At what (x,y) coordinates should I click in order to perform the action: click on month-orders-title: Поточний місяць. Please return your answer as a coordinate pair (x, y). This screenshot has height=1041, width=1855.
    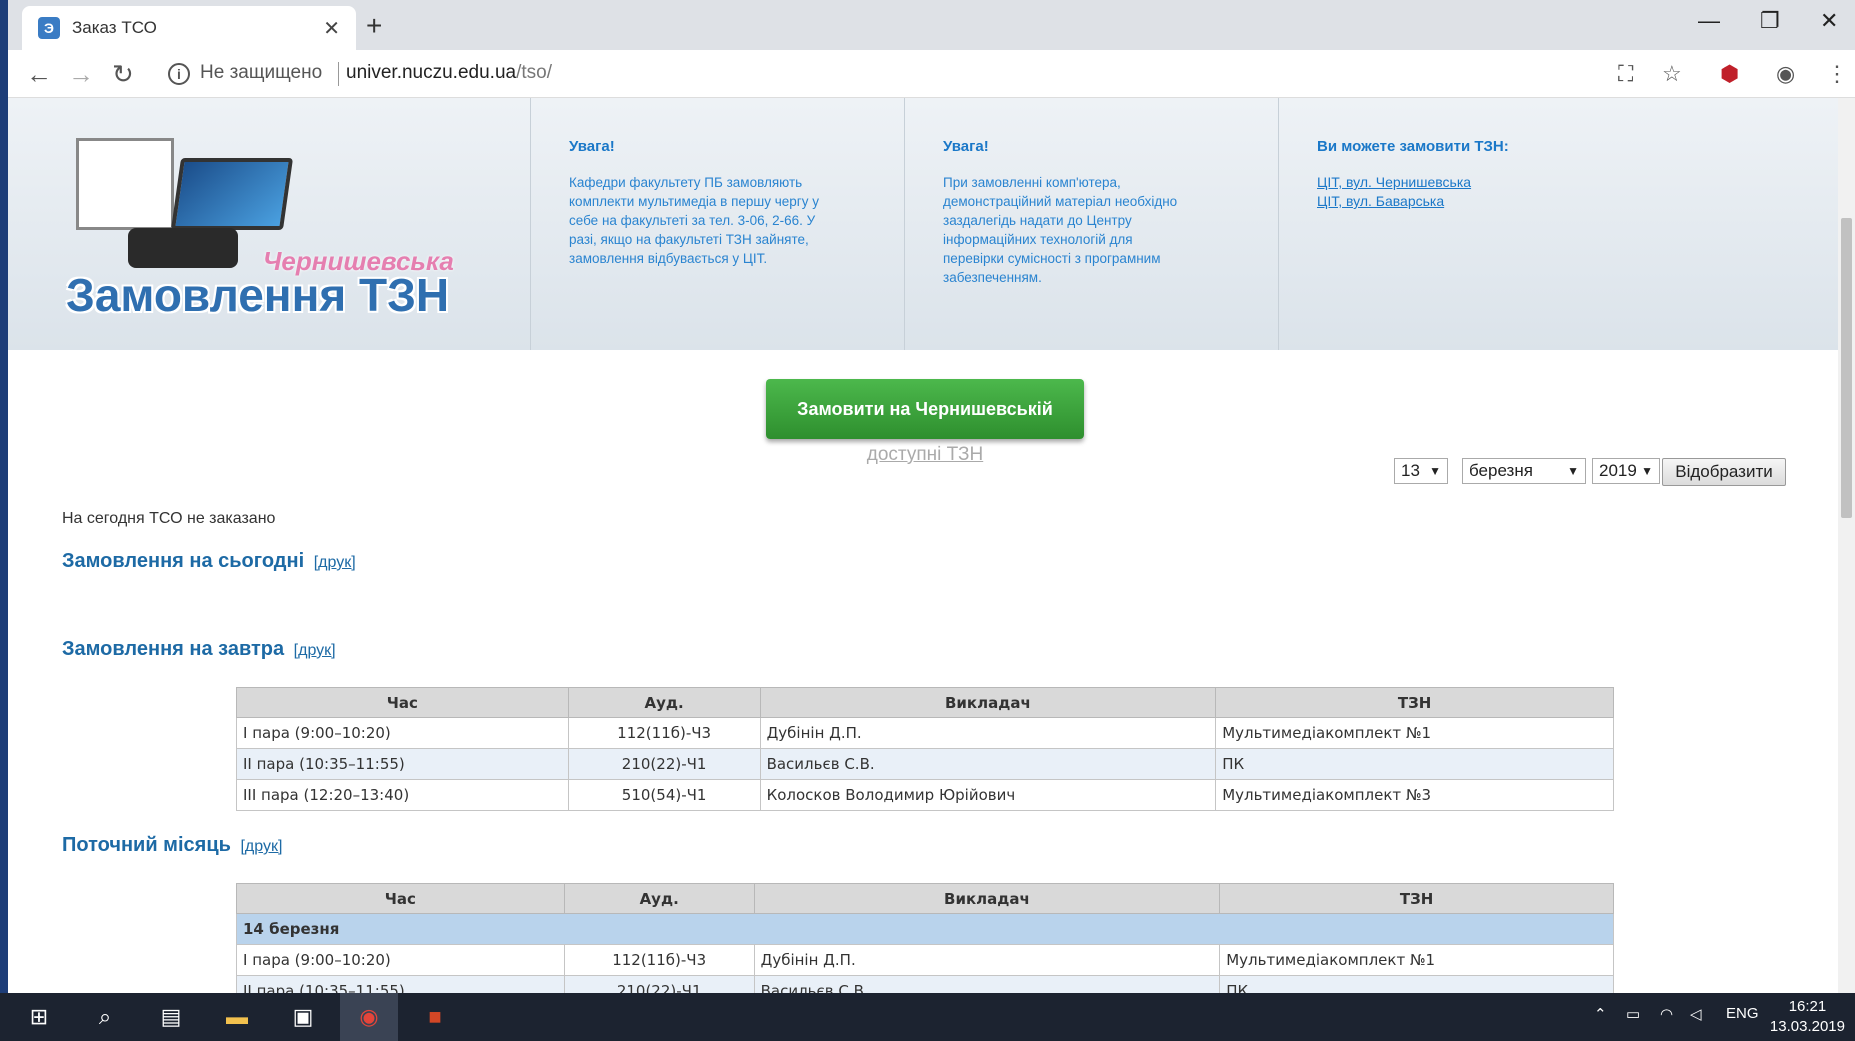
    Looking at the image, I should click on (146, 845).